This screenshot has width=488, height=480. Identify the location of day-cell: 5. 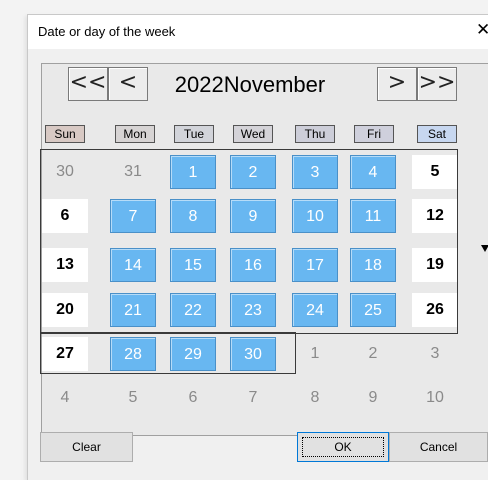
(435, 172).